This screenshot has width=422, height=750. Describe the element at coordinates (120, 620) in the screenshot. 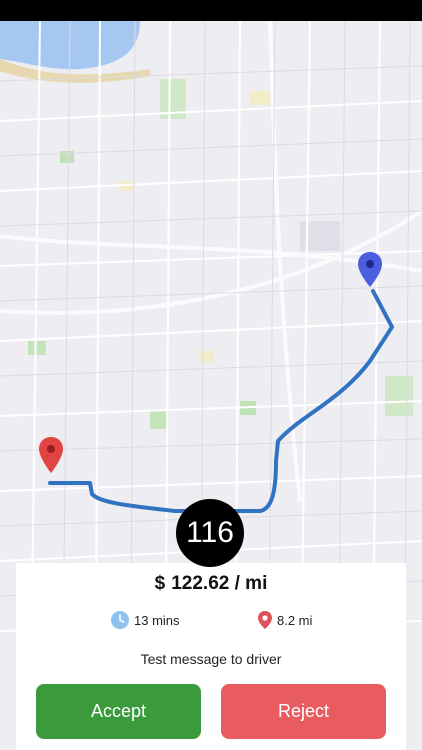

I see `clock-icon` at that location.